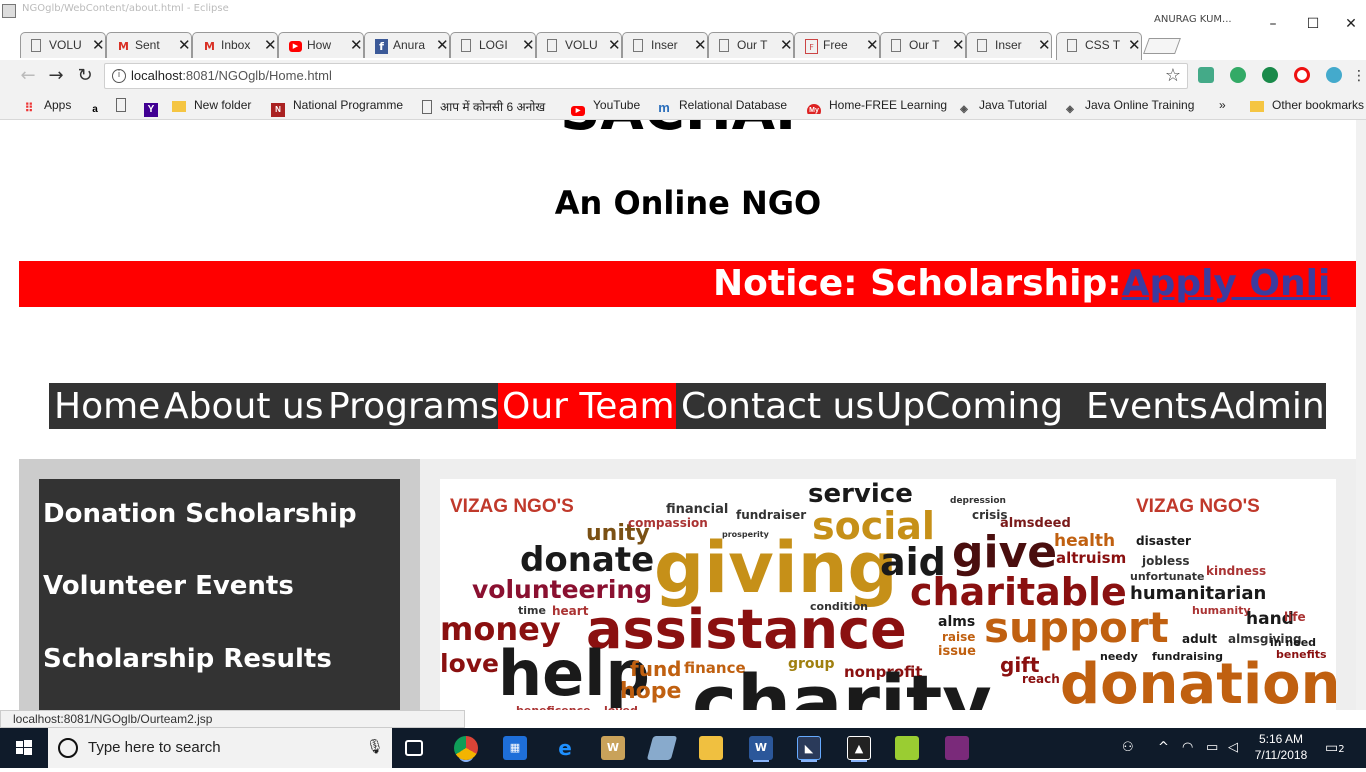 The image size is (1366, 772). What do you see at coordinates (1361, 415) in the screenshot?
I see `page-scrollbar` at bounding box center [1361, 415].